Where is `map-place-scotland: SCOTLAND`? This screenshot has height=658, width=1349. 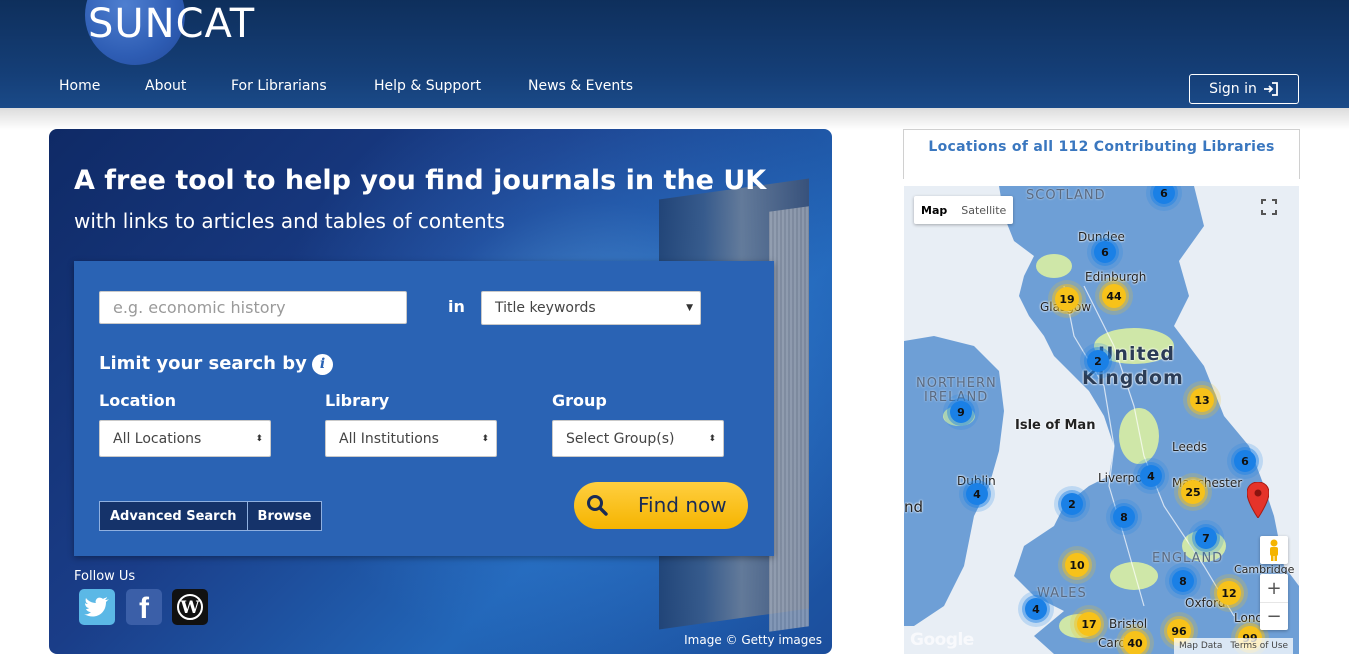 map-place-scotland: SCOTLAND is located at coordinates (1066, 195).